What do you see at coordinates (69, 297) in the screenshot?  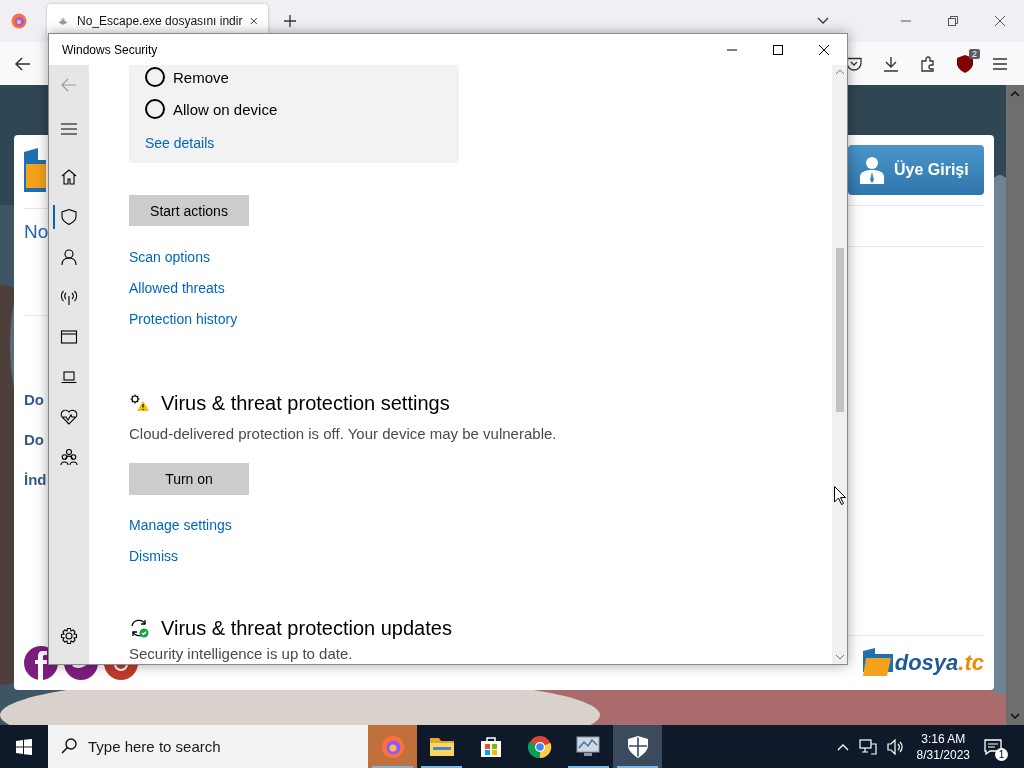 I see `antenna-icon` at bounding box center [69, 297].